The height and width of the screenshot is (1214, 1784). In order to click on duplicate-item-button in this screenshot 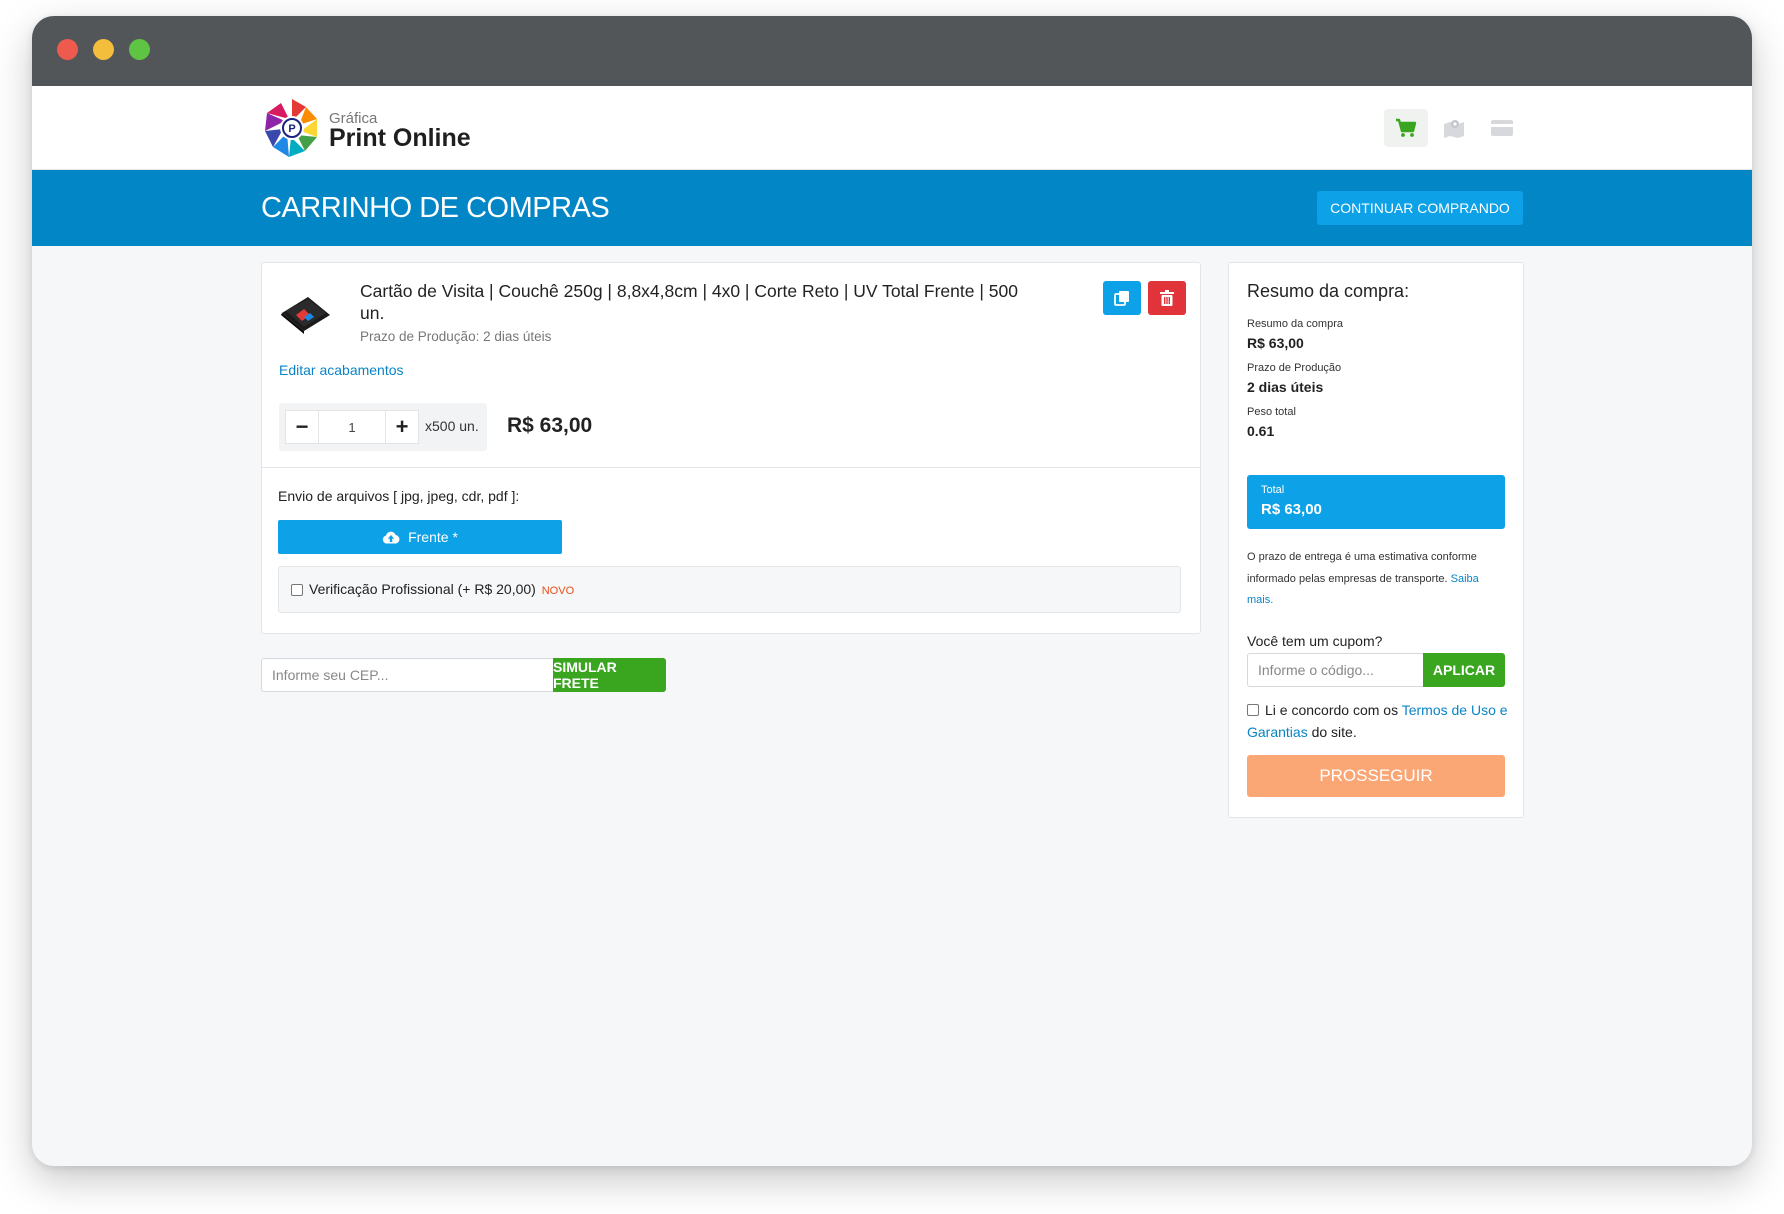, I will do `click(1122, 298)`.